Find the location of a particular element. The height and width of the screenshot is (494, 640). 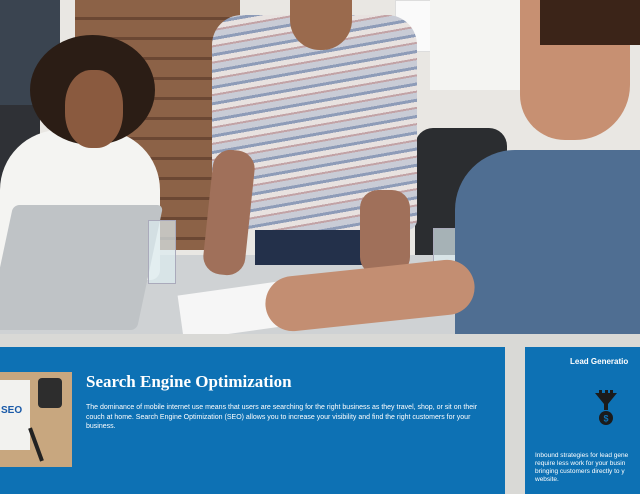

funnel-dollar-icon: $ is located at coordinates (606, 407).